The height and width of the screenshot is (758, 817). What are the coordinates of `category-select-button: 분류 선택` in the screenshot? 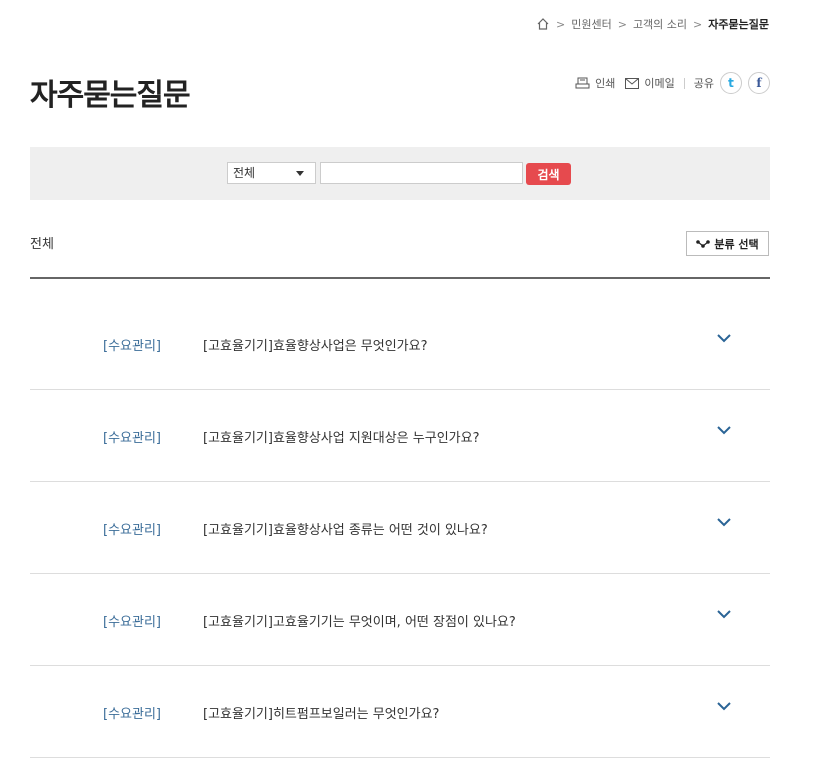 It's located at (727, 243).